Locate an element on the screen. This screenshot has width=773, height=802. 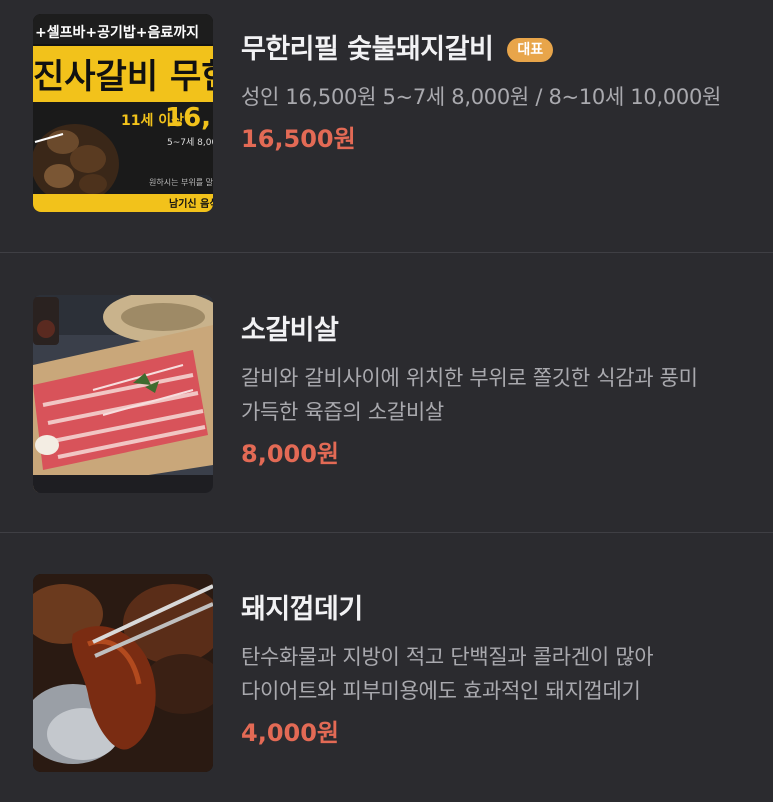
menu-item-price: 16,500원 is located at coordinates (298, 139).